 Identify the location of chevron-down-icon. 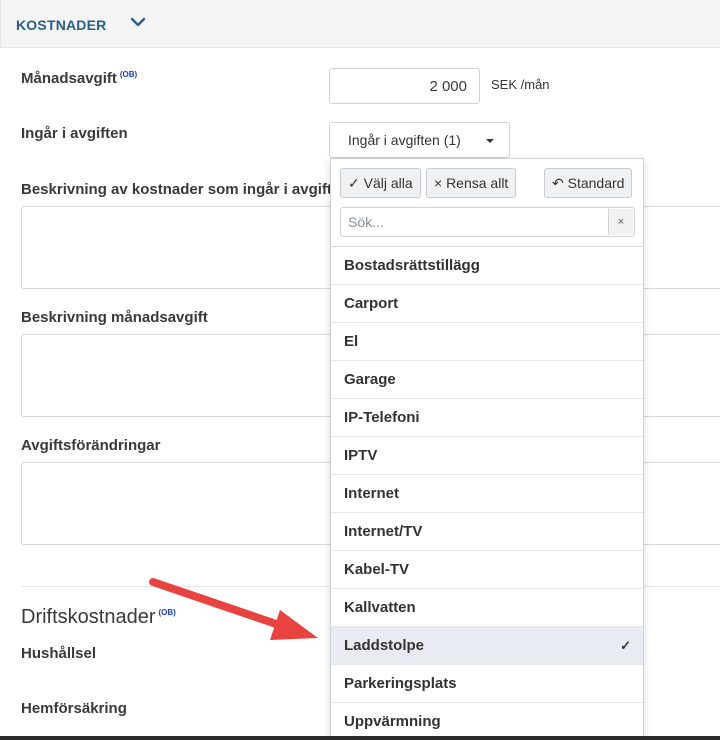
(138, 22).